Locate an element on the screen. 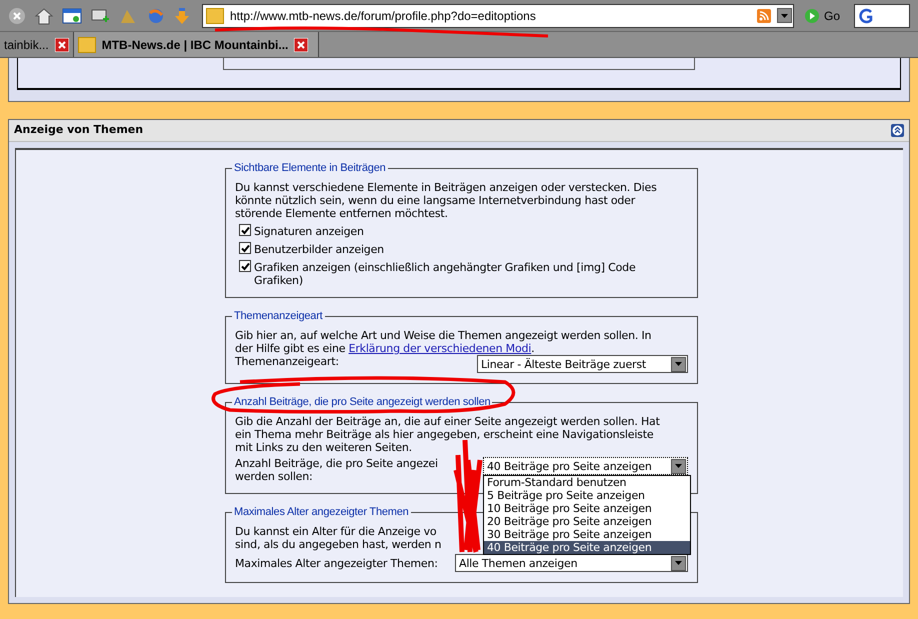 The height and width of the screenshot is (619, 918). url-text: http://www.mtb-news.de/forum/profile.php?do=editoptions is located at coordinates (383, 16).